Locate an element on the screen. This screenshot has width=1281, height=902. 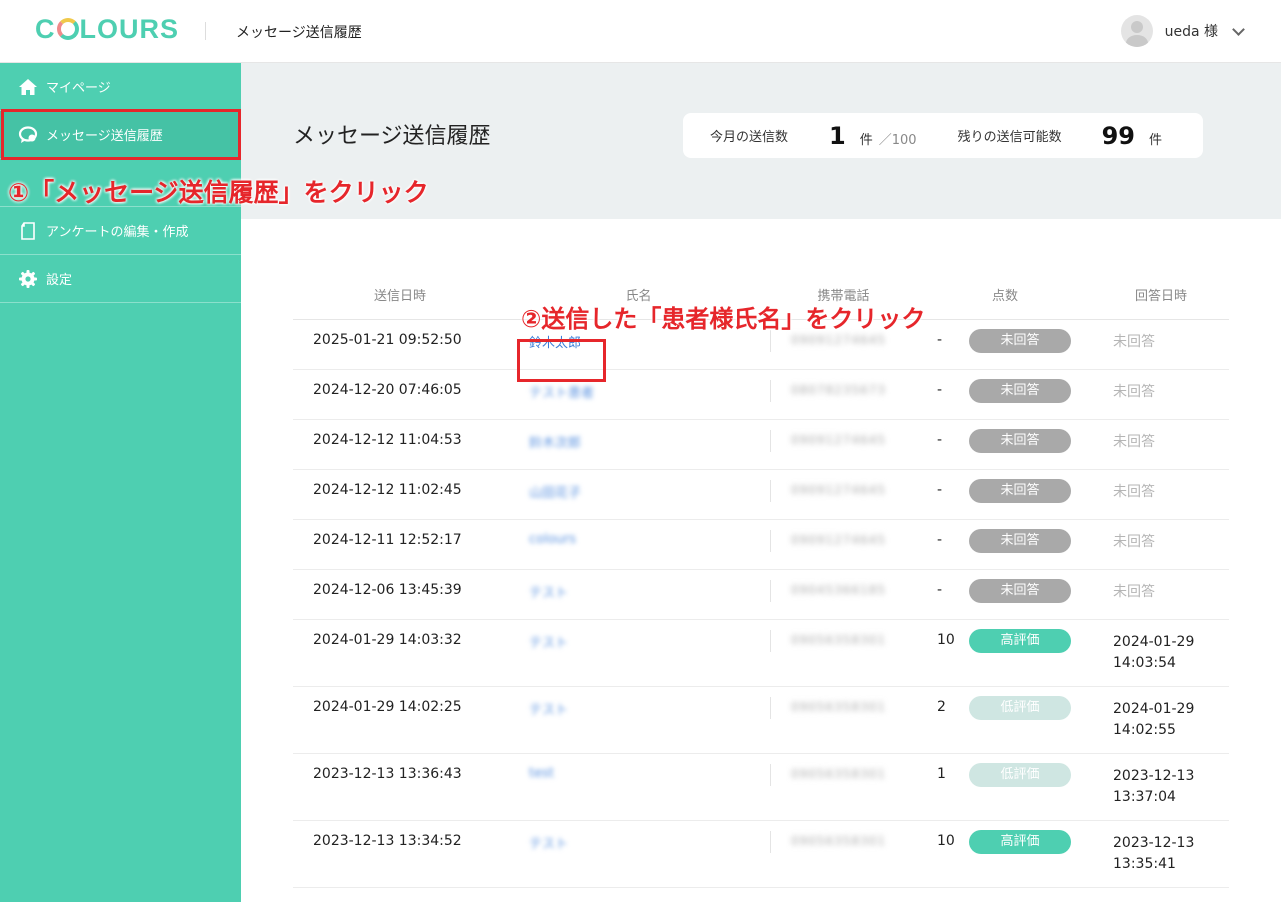
highlight-box-name is located at coordinates (561, 360).